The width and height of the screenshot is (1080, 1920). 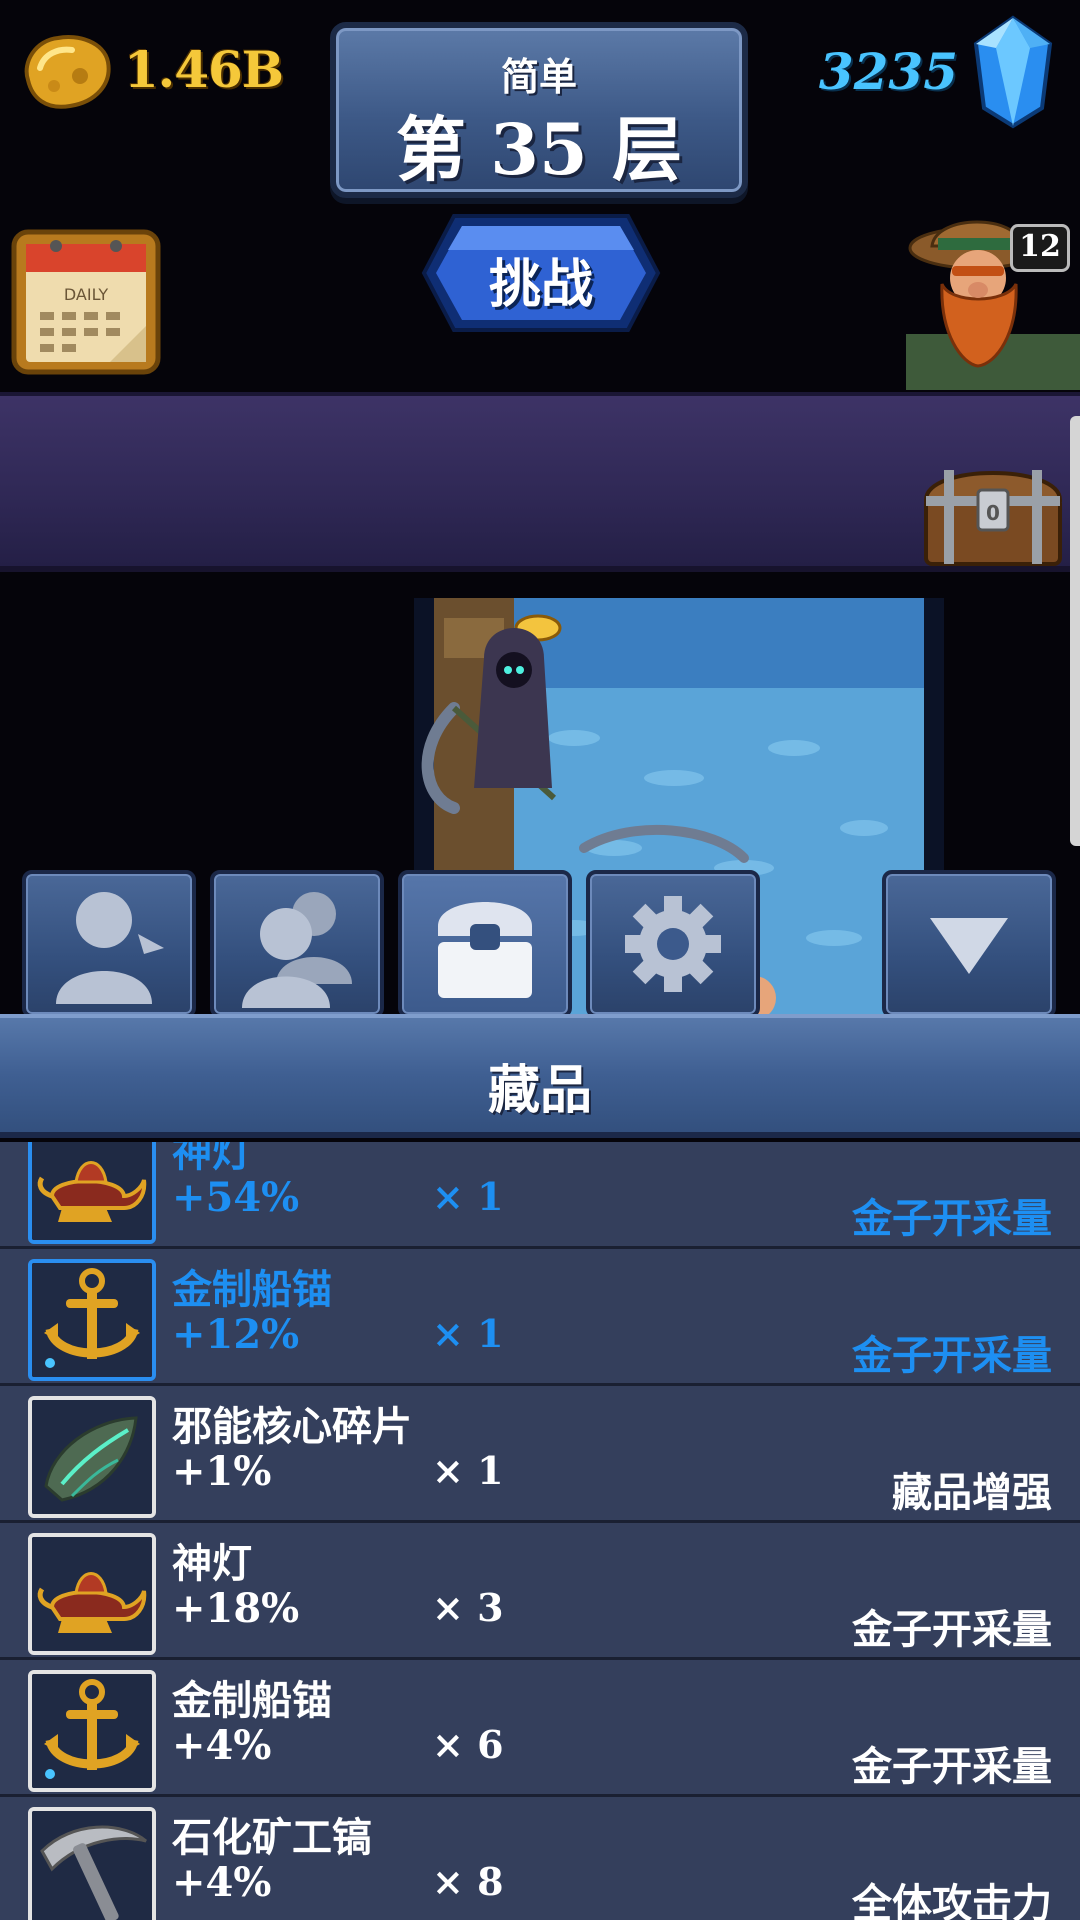 I want to click on daily-calendar-button: DAILY, so click(x=86, y=301).